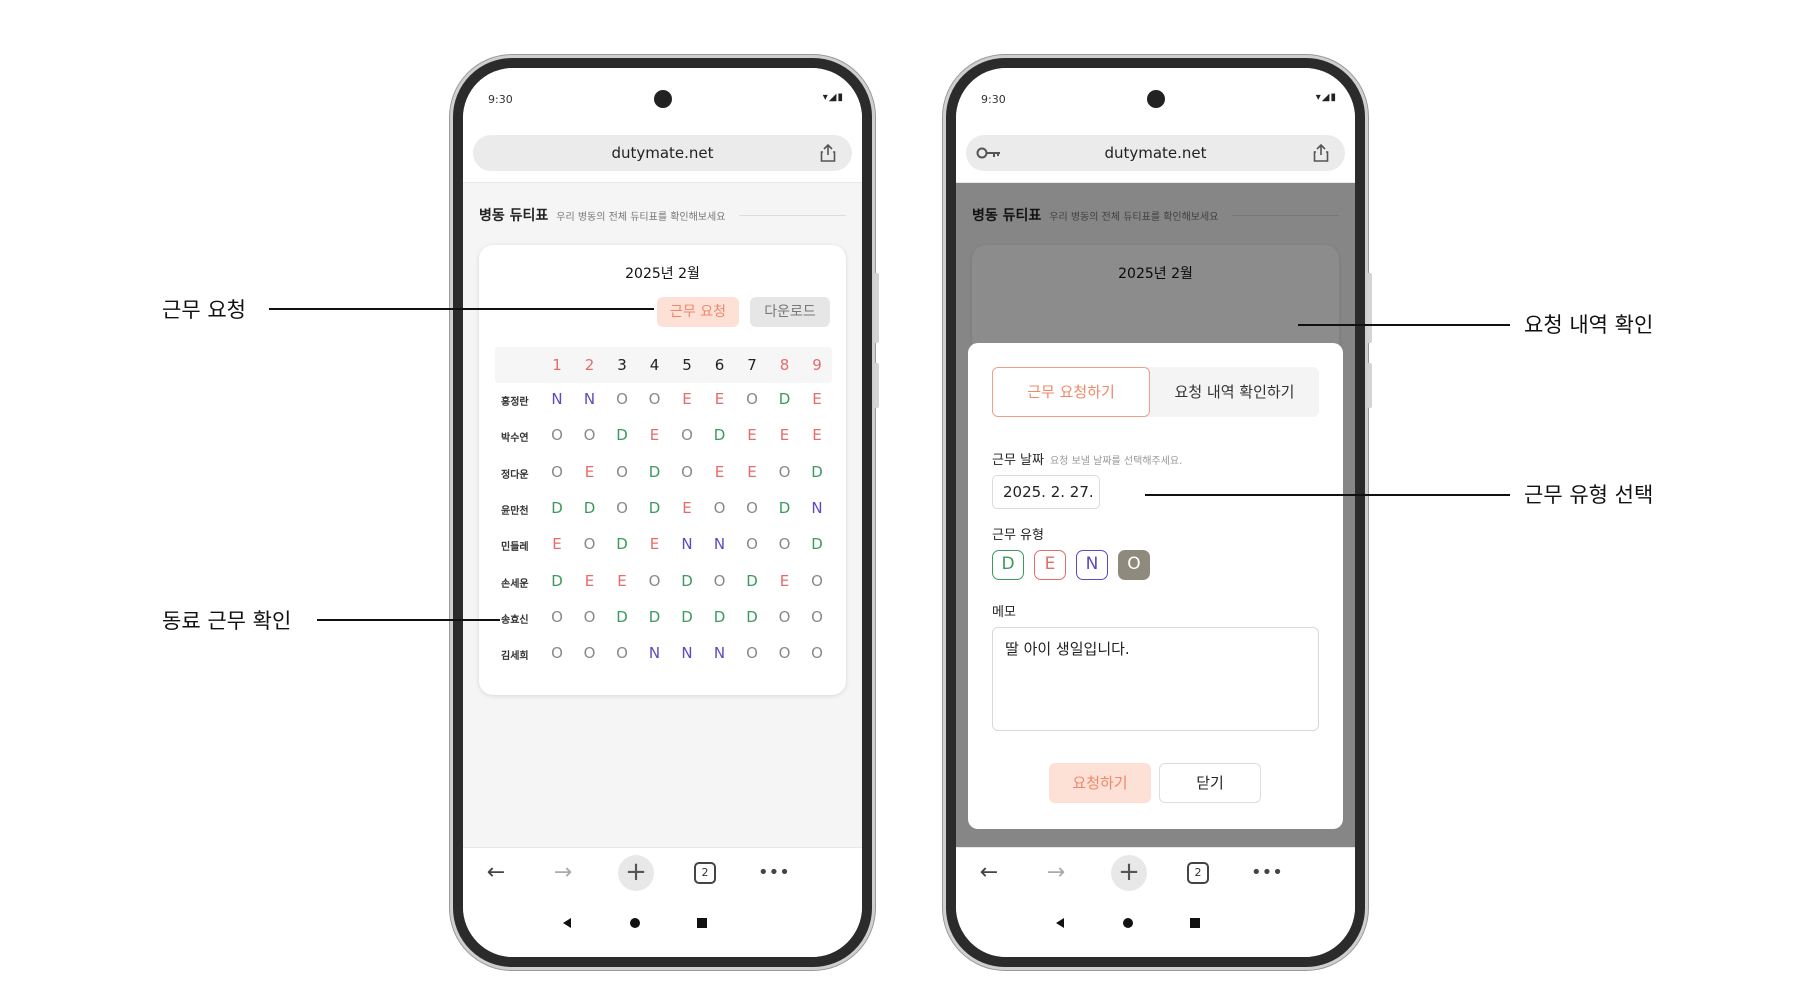 The image size is (1809, 1002). I want to click on browser-bottom-toolbar: ← → + 2 •••, so click(662, 872).